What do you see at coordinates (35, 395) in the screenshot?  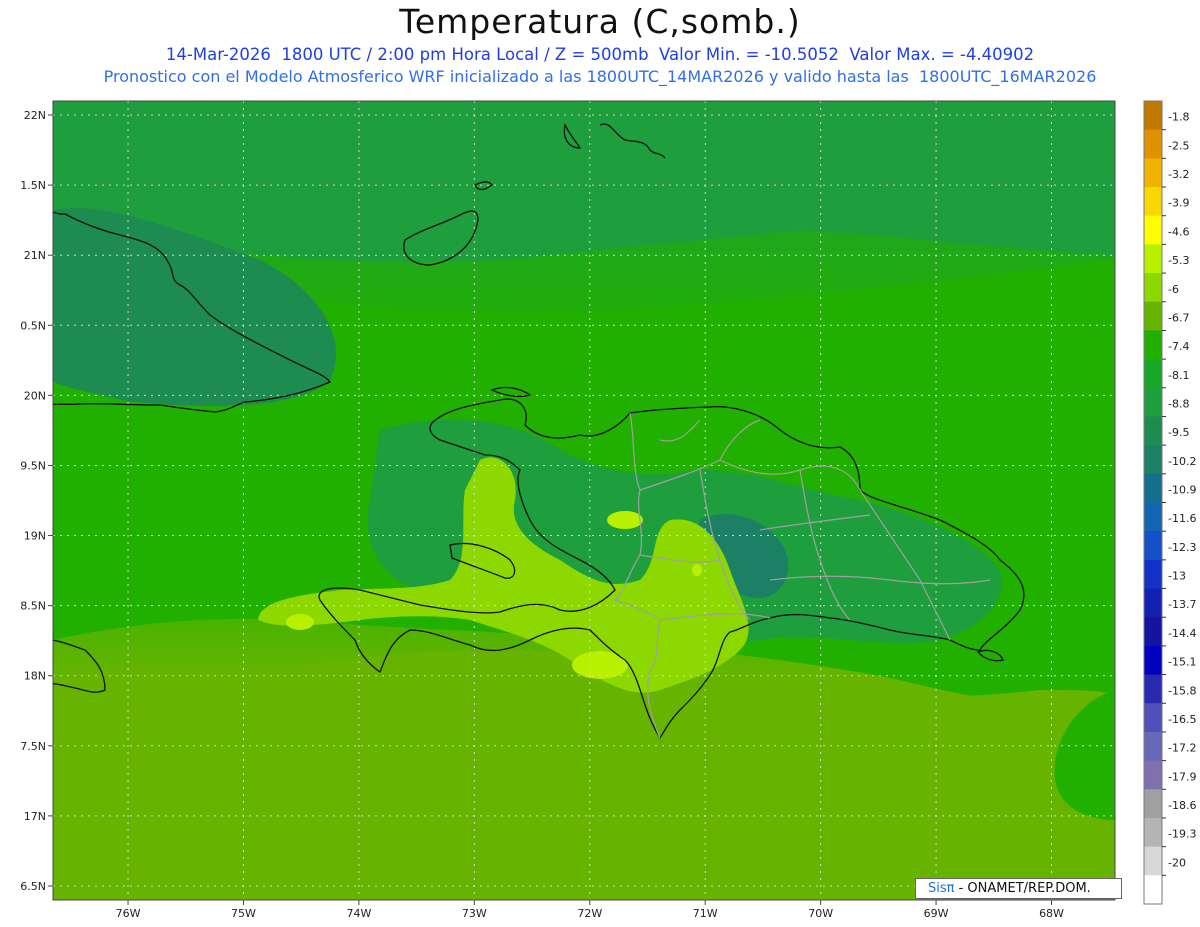 I see `y-tick-label: 20N` at bounding box center [35, 395].